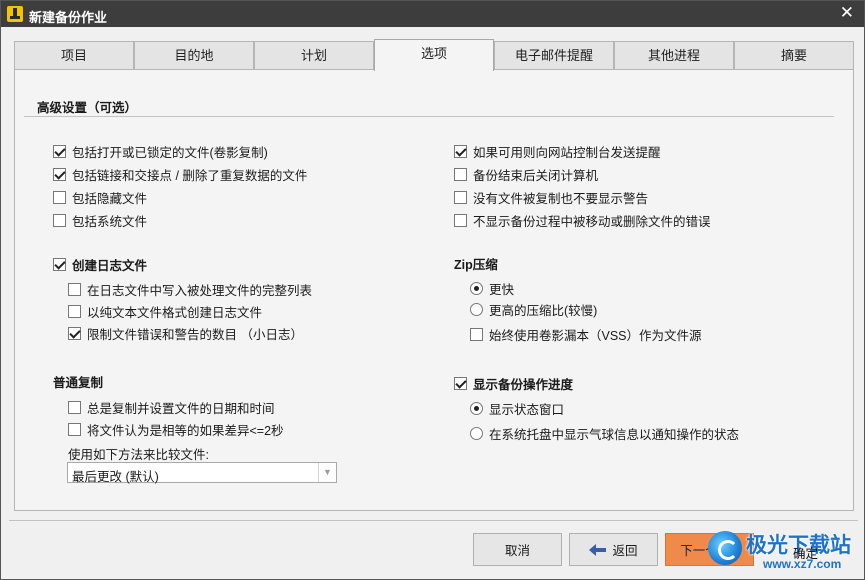  I want to click on tab-bar: 项目 目的地 计划 选项 电子邮件提醒 其他进程 摘要, so click(434, 55).